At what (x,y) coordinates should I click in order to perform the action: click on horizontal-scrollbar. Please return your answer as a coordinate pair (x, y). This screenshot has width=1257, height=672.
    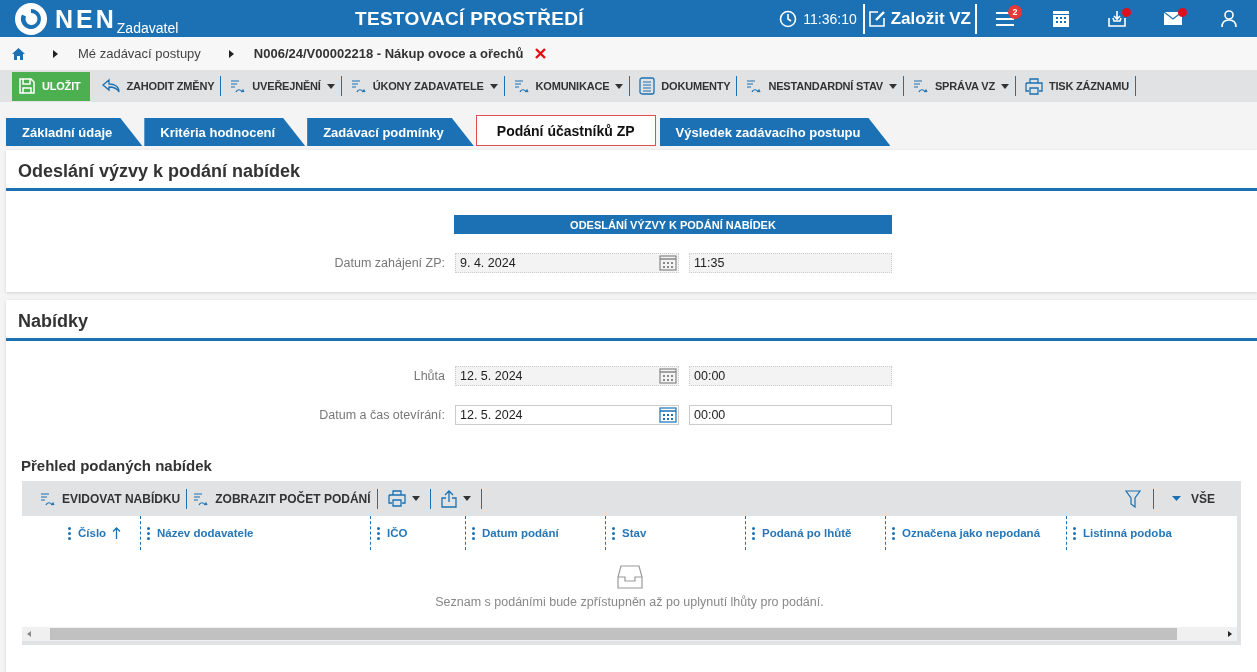
    Looking at the image, I should click on (629, 634).